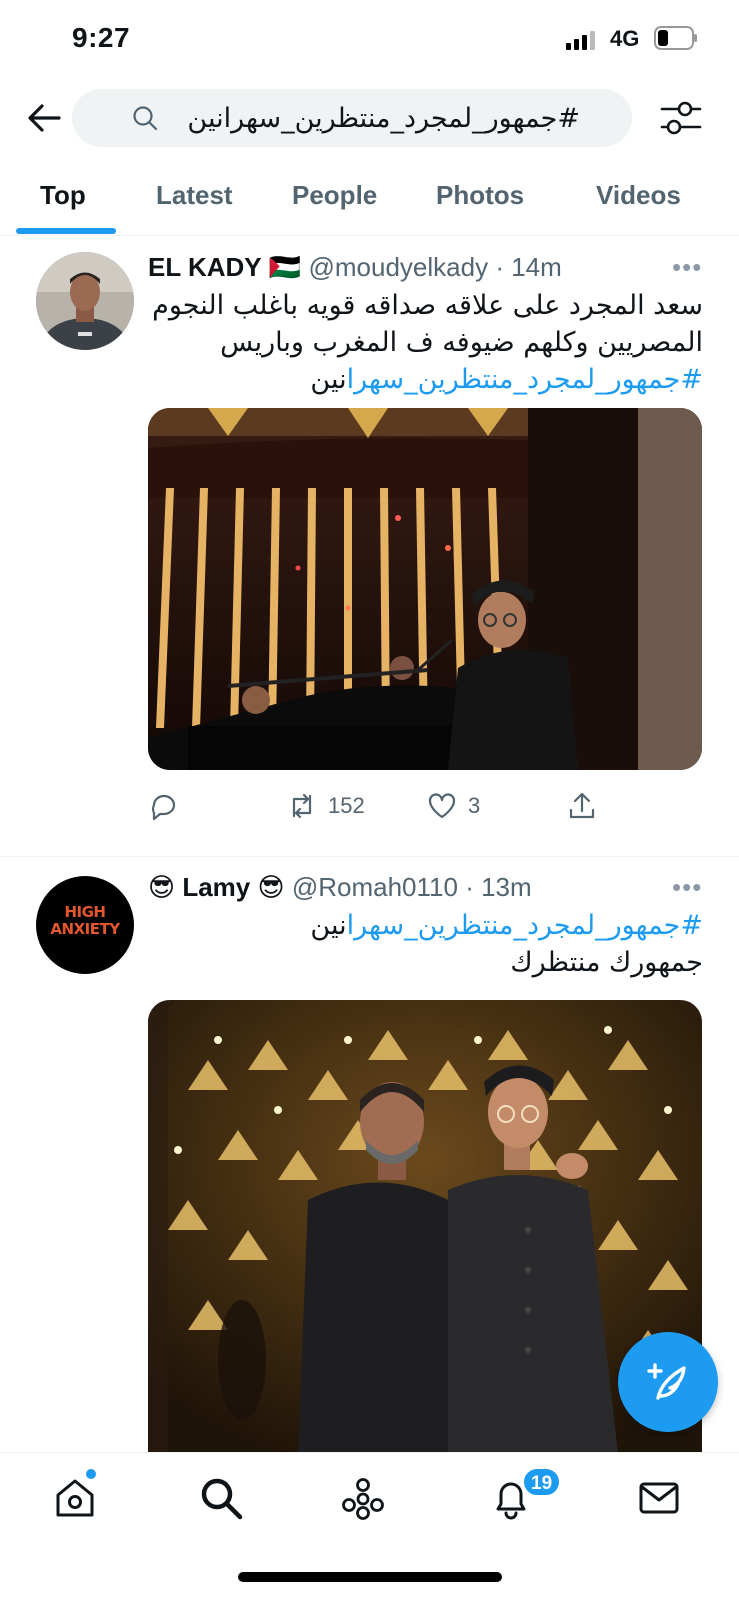 Image resolution: width=739 pixels, height=1600 pixels. I want to click on status-time: 9:27, so click(101, 37).